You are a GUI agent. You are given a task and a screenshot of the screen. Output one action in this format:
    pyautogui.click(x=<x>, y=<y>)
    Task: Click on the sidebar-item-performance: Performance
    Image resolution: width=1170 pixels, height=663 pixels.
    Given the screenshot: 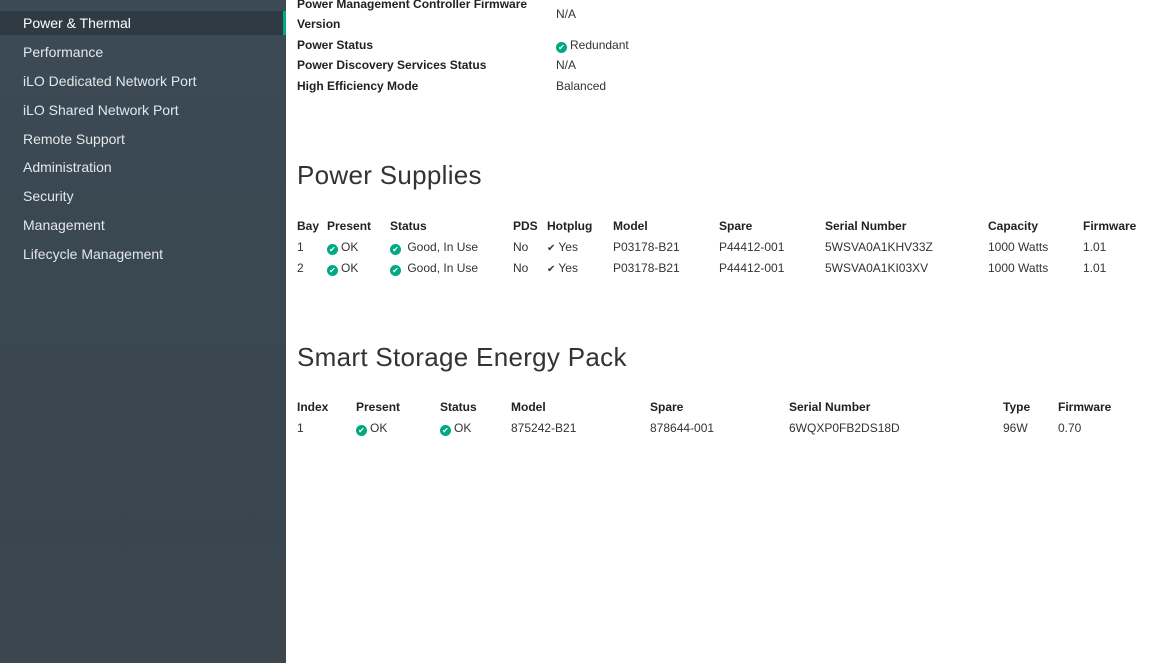 What is the action you would take?
    pyautogui.click(x=143, y=52)
    